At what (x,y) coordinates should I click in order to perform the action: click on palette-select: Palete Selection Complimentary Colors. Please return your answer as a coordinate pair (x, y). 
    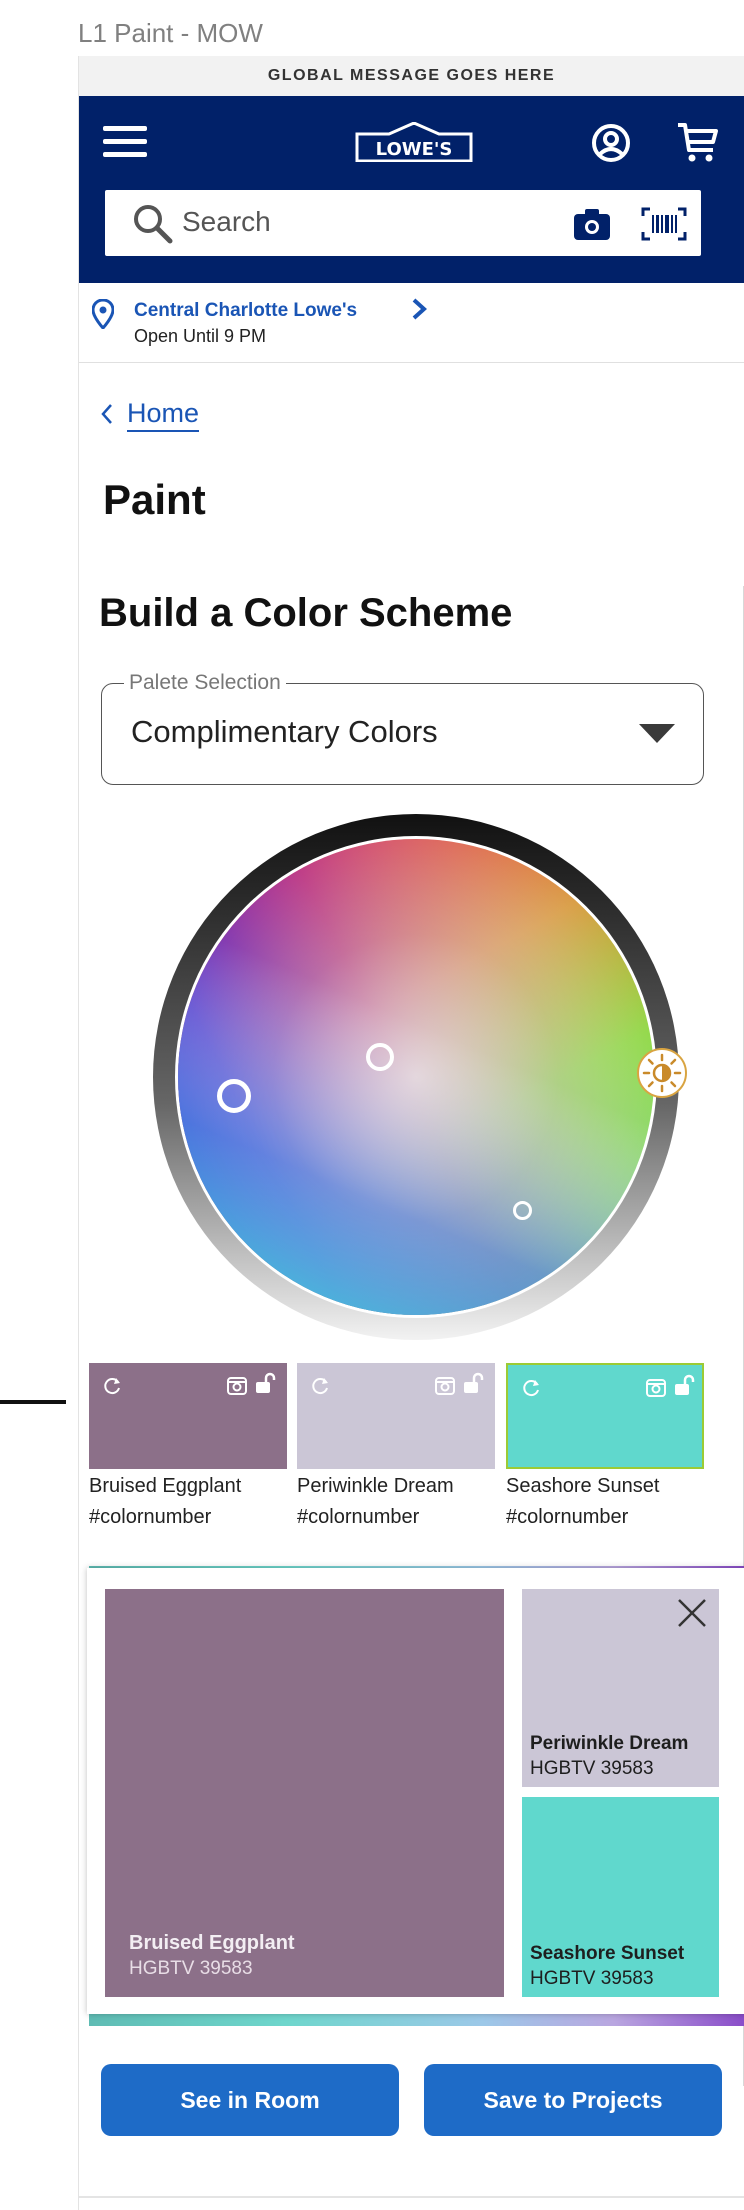
    Looking at the image, I should click on (402, 728).